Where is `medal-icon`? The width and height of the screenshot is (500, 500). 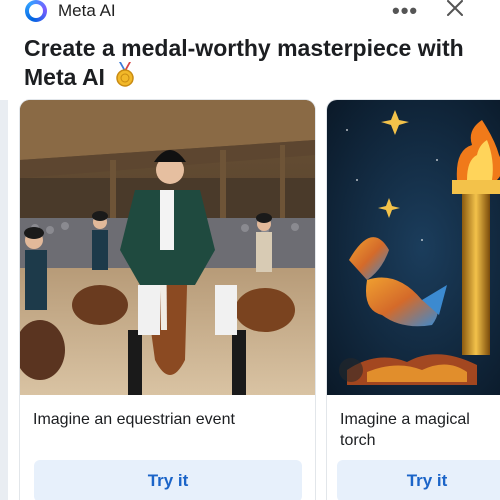
medal-icon is located at coordinates (125, 74).